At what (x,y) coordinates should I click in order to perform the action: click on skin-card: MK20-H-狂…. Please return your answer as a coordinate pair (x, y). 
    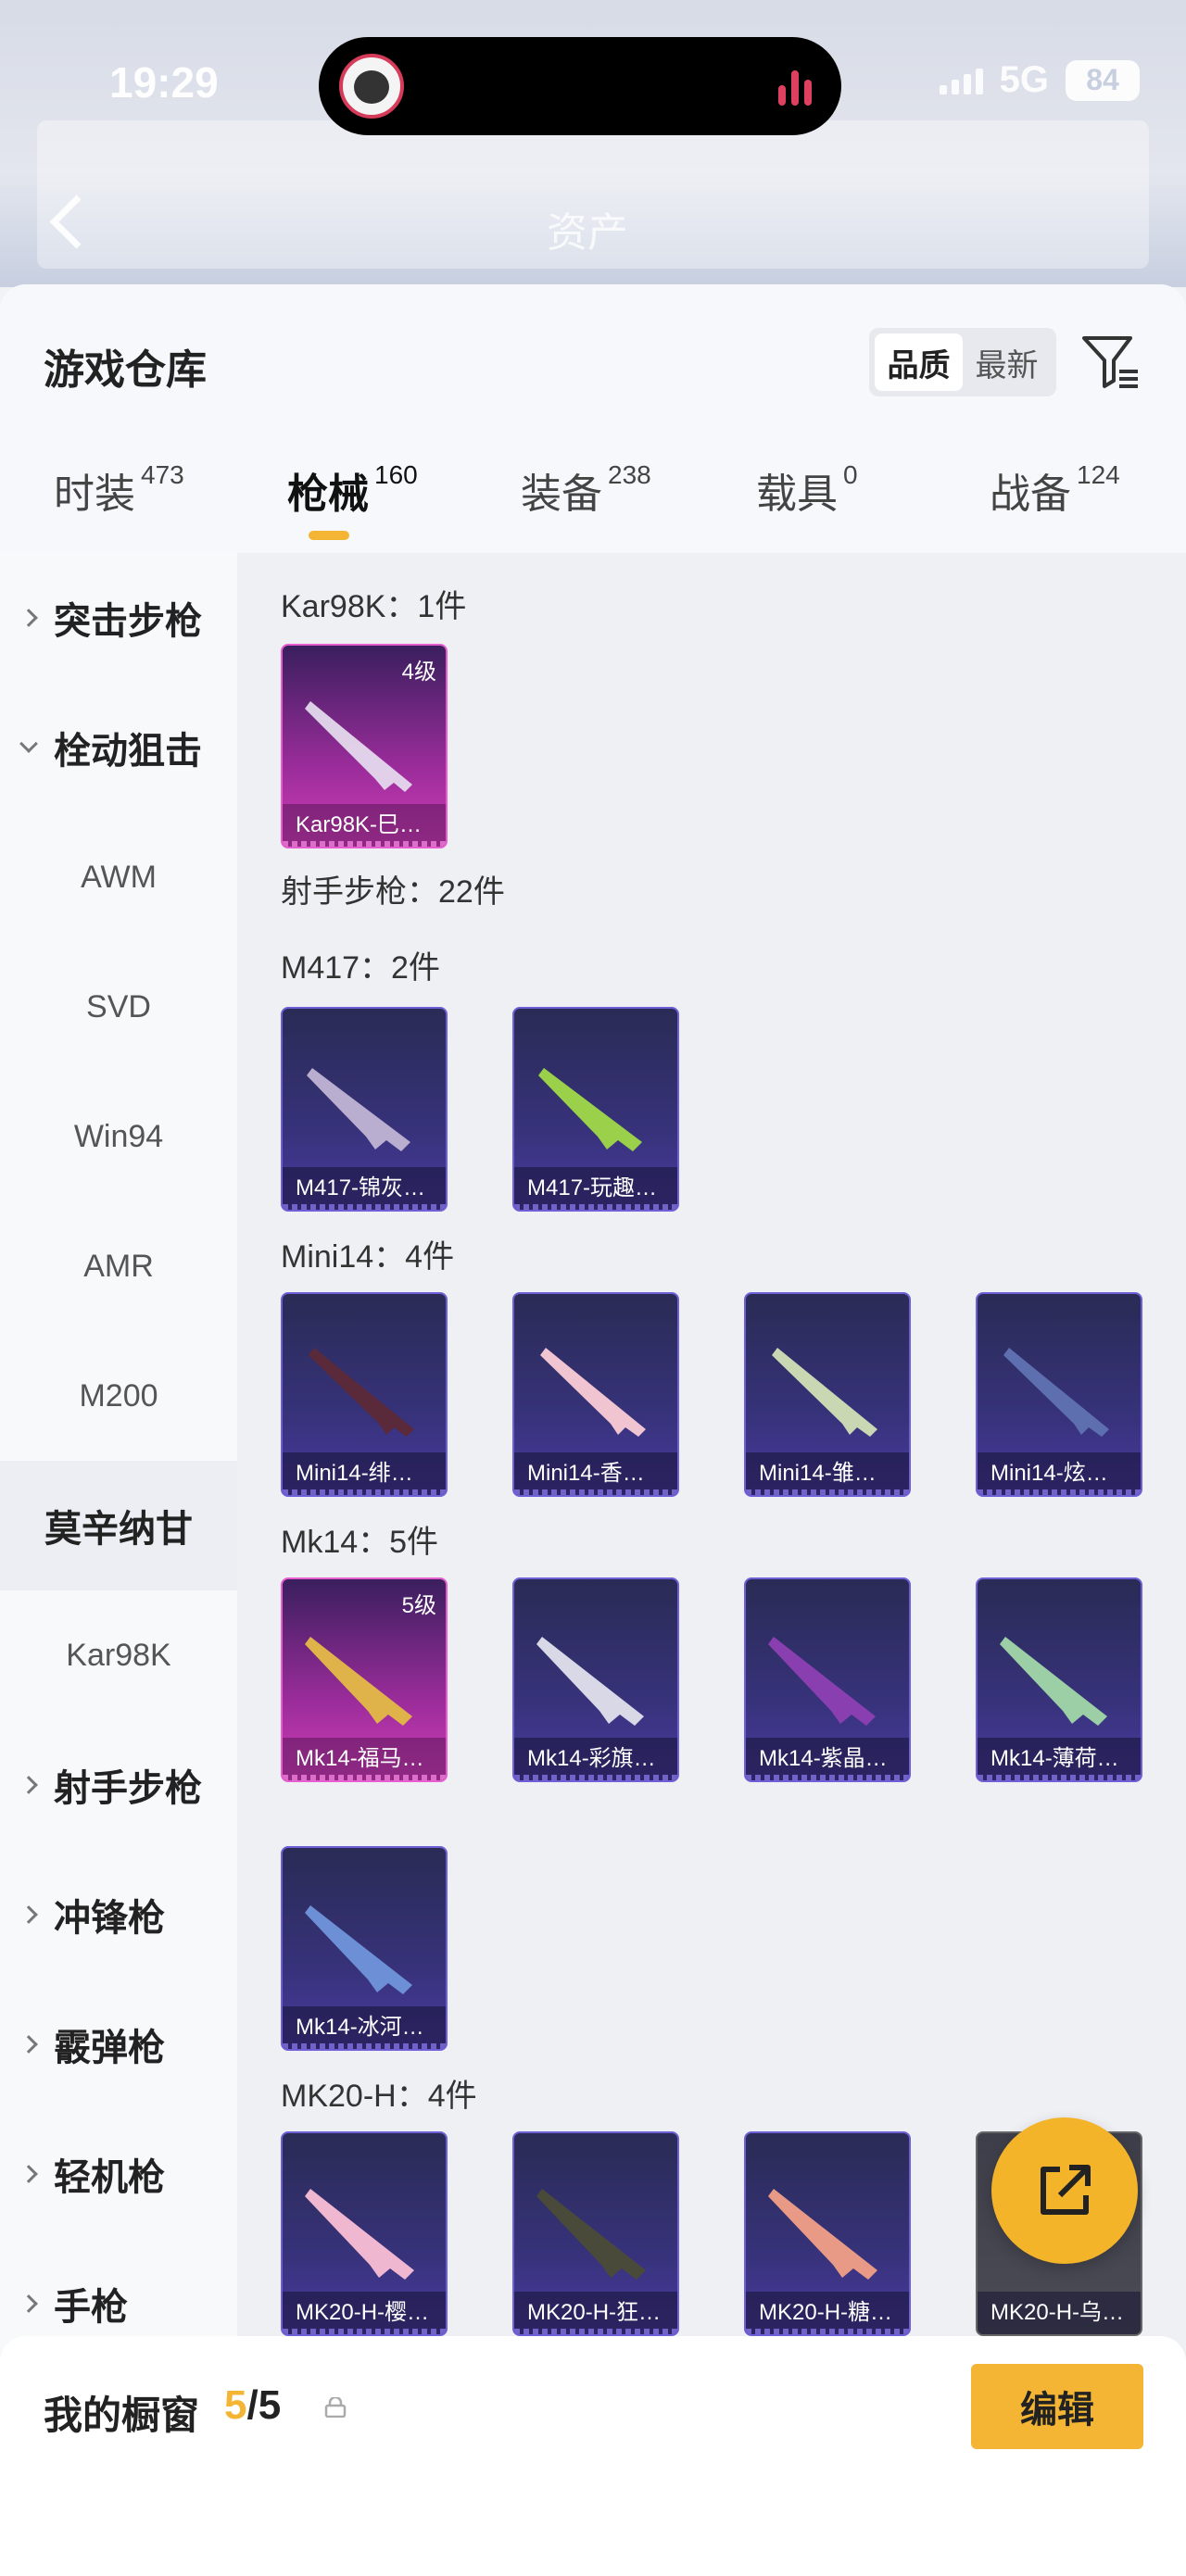
    Looking at the image, I should click on (595, 2233).